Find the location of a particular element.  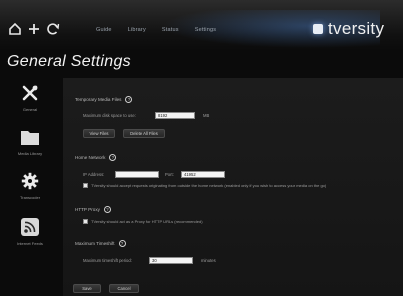

section-title: Maximum Timeshift is located at coordinates (95, 243).